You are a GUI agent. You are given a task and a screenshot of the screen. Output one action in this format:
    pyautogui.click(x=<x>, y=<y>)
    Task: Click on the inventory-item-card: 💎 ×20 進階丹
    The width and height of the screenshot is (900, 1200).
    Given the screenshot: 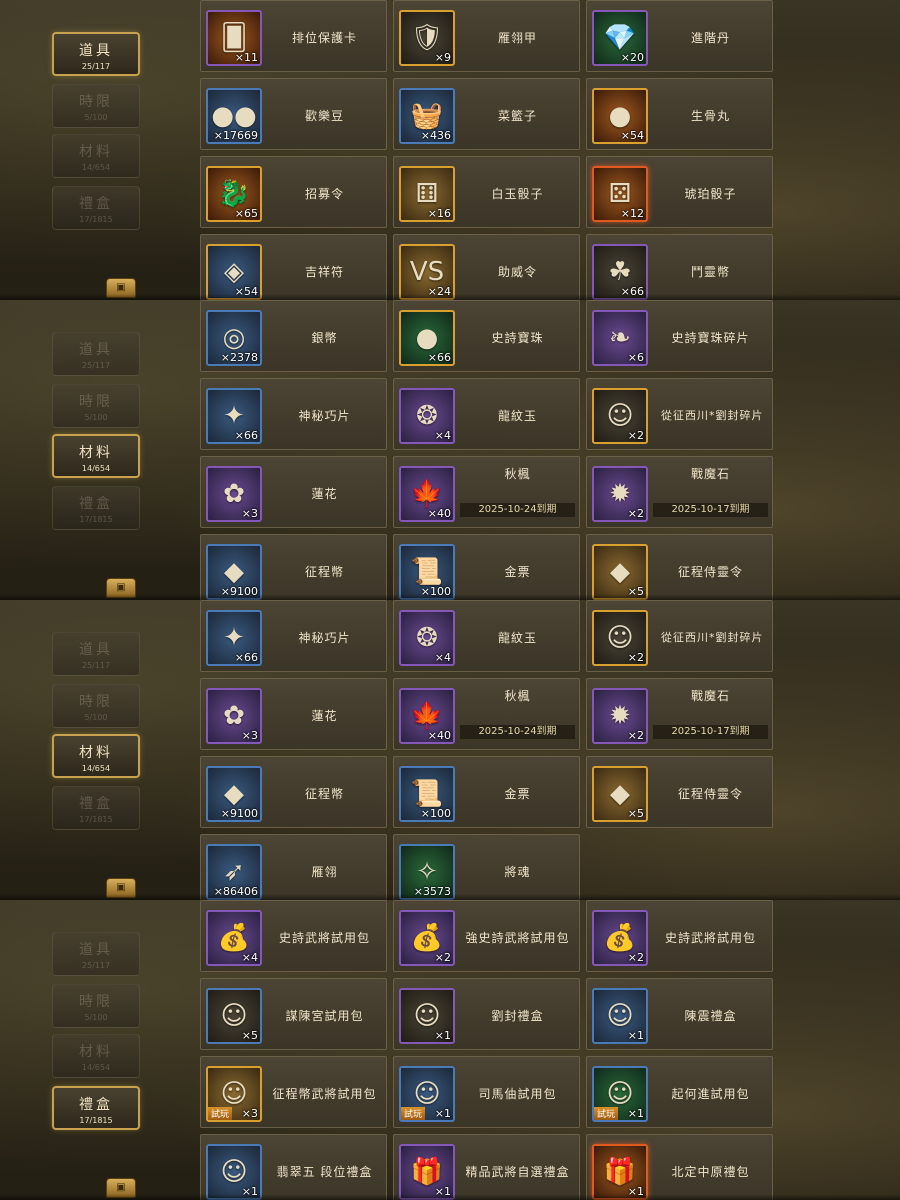 What is the action you would take?
    pyautogui.click(x=679, y=36)
    